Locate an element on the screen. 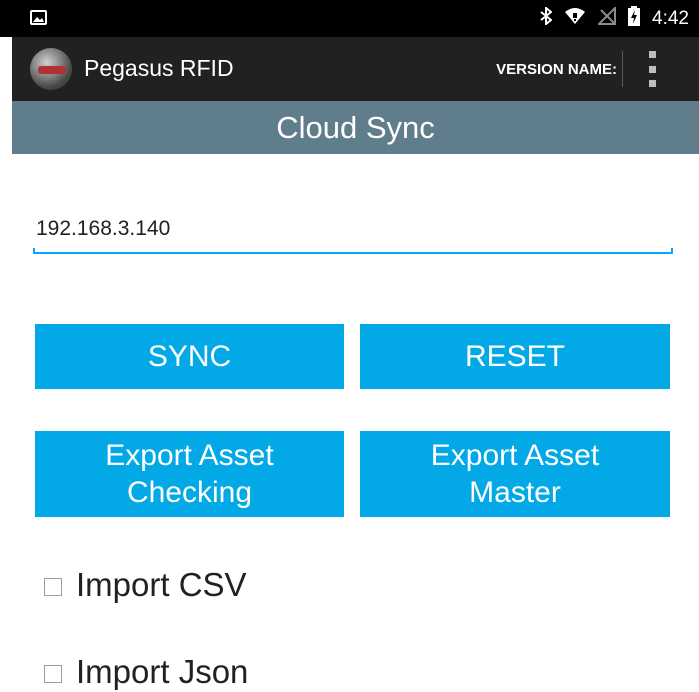 This screenshot has height=692, width=699. export-asset-master-label: Export Asset Master is located at coordinates (515, 474).